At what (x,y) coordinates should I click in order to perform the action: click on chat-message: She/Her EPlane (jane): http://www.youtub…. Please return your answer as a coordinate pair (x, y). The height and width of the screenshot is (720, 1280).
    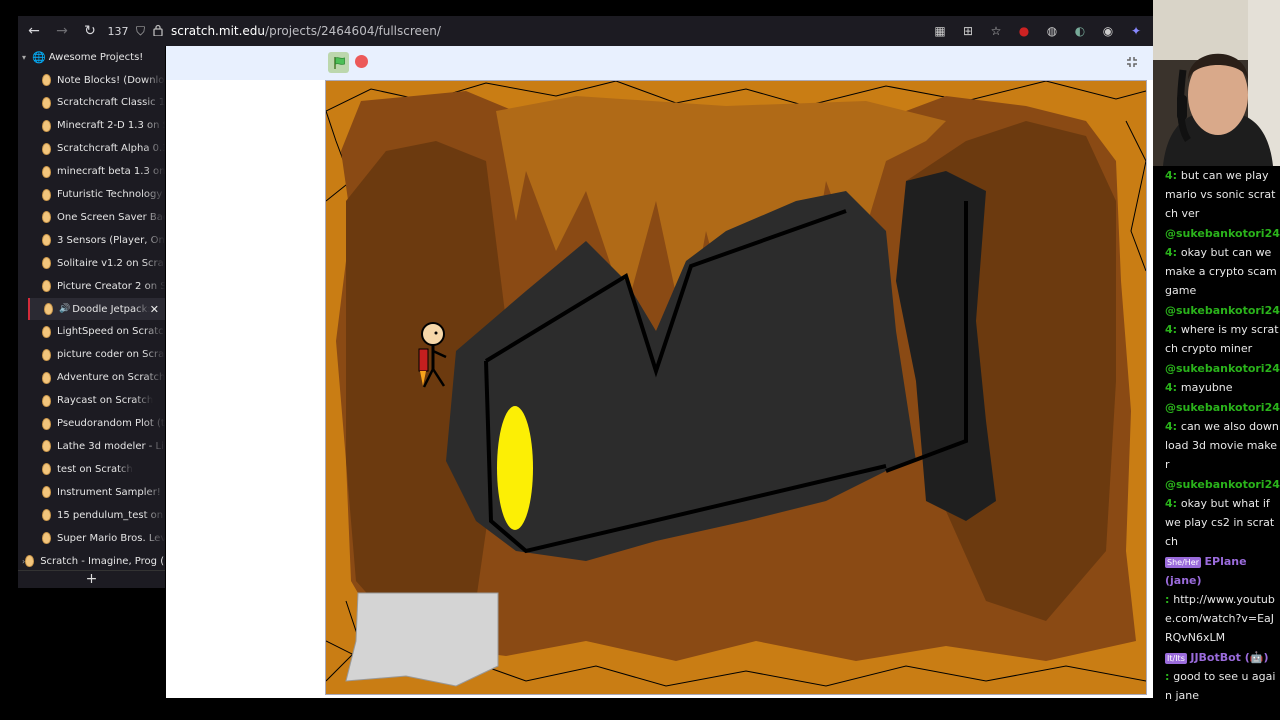
    Looking at the image, I should click on (1222, 599).